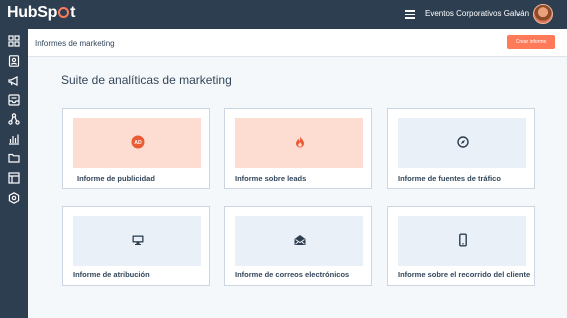  Describe the element at coordinates (14, 41) in the screenshot. I see `grid-icon` at that location.